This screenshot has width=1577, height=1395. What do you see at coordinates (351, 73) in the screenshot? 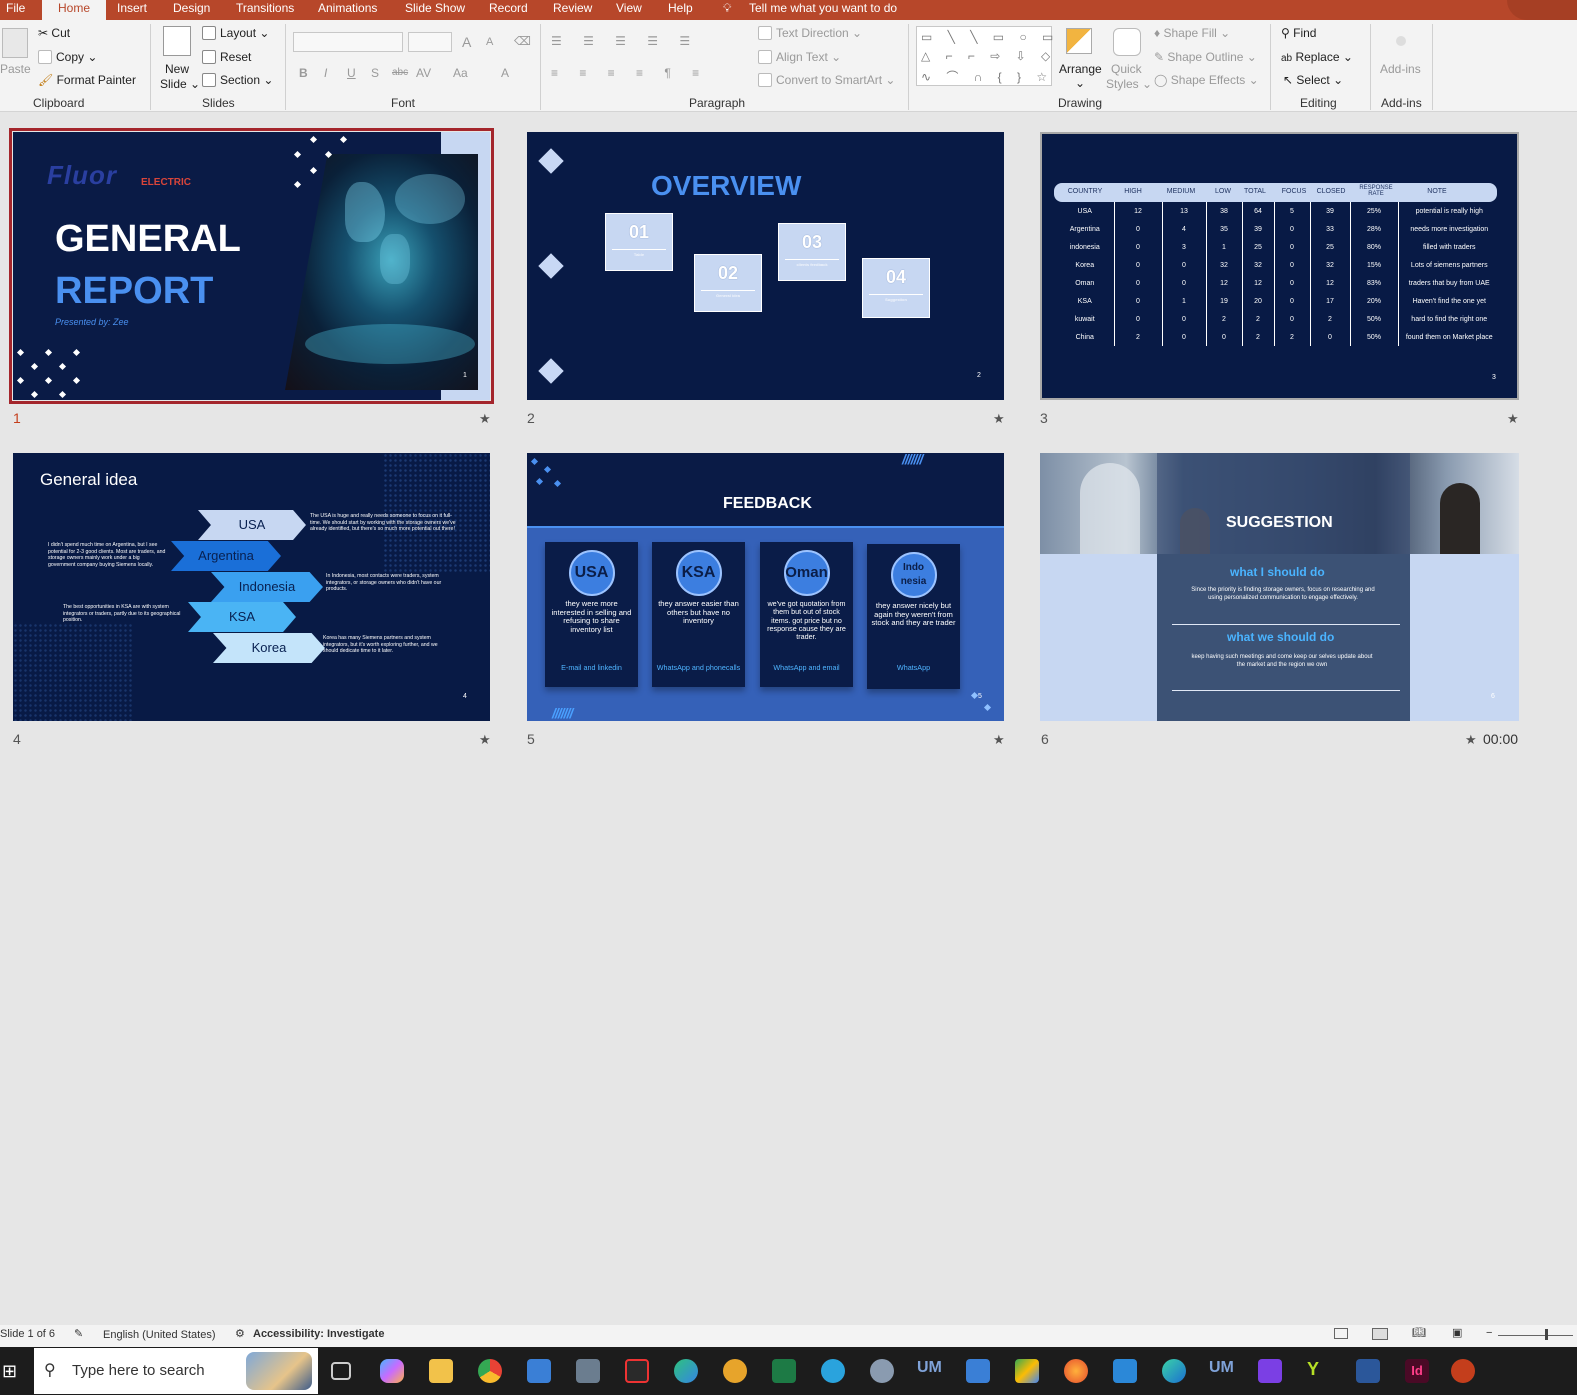
I see `underline-button: U` at bounding box center [351, 73].